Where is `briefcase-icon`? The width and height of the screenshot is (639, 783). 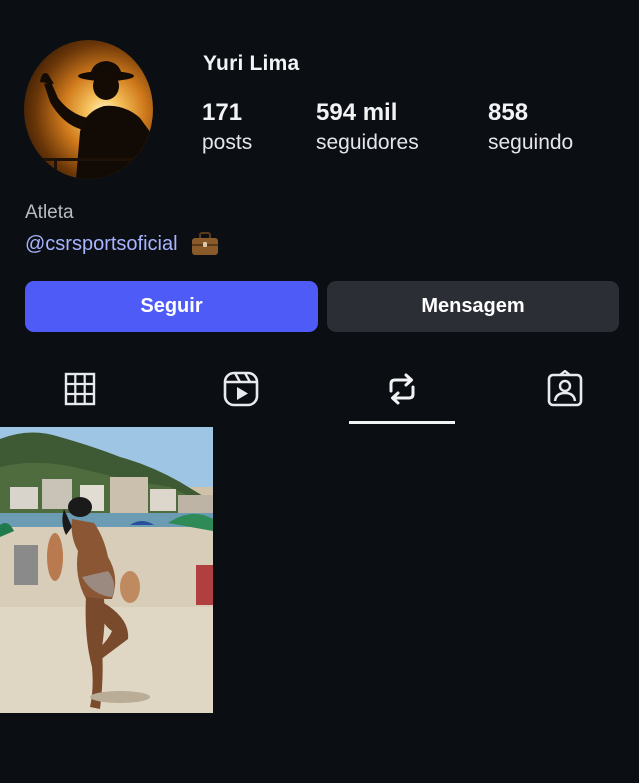
briefcase-icon is located at coordinates (205, 244).